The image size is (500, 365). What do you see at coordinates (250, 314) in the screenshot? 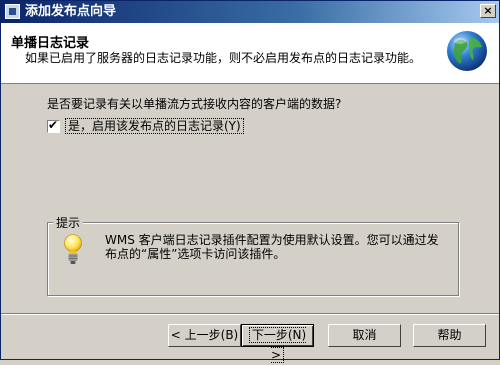
I see `button-separator` at bounding box center [250, 314].